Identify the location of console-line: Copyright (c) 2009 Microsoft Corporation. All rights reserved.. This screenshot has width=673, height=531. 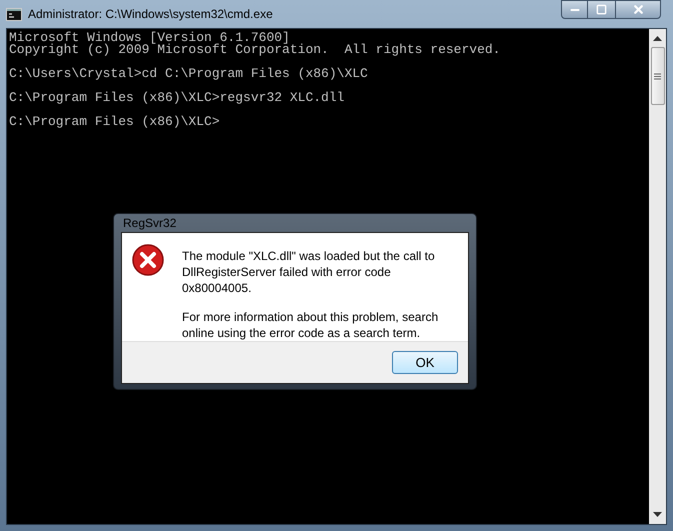
(255, 50).